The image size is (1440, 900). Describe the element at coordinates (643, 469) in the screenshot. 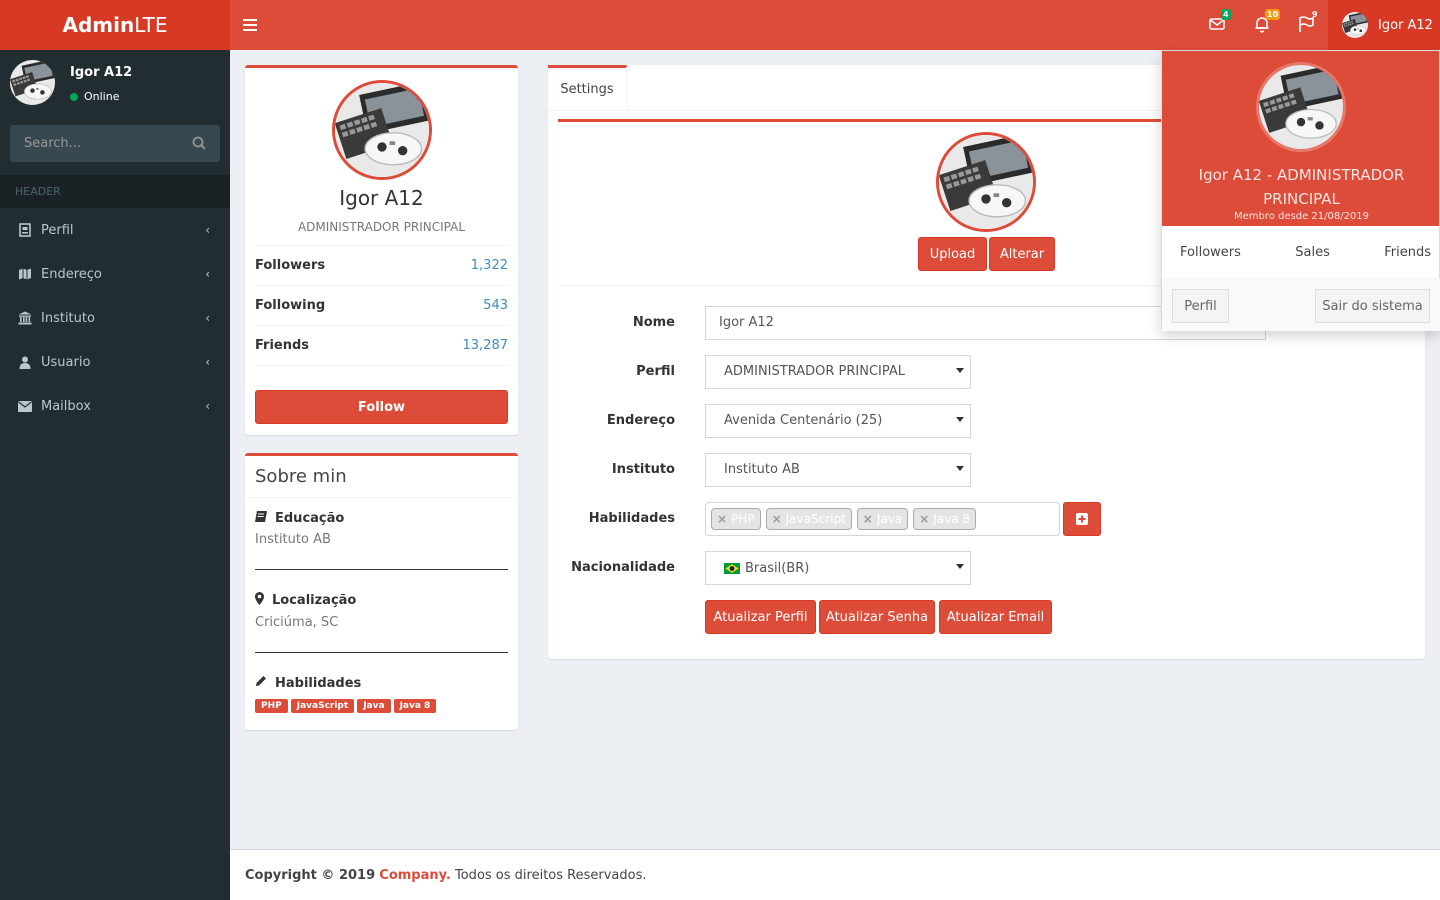

I see `instituto-label: Instituto` at that location.